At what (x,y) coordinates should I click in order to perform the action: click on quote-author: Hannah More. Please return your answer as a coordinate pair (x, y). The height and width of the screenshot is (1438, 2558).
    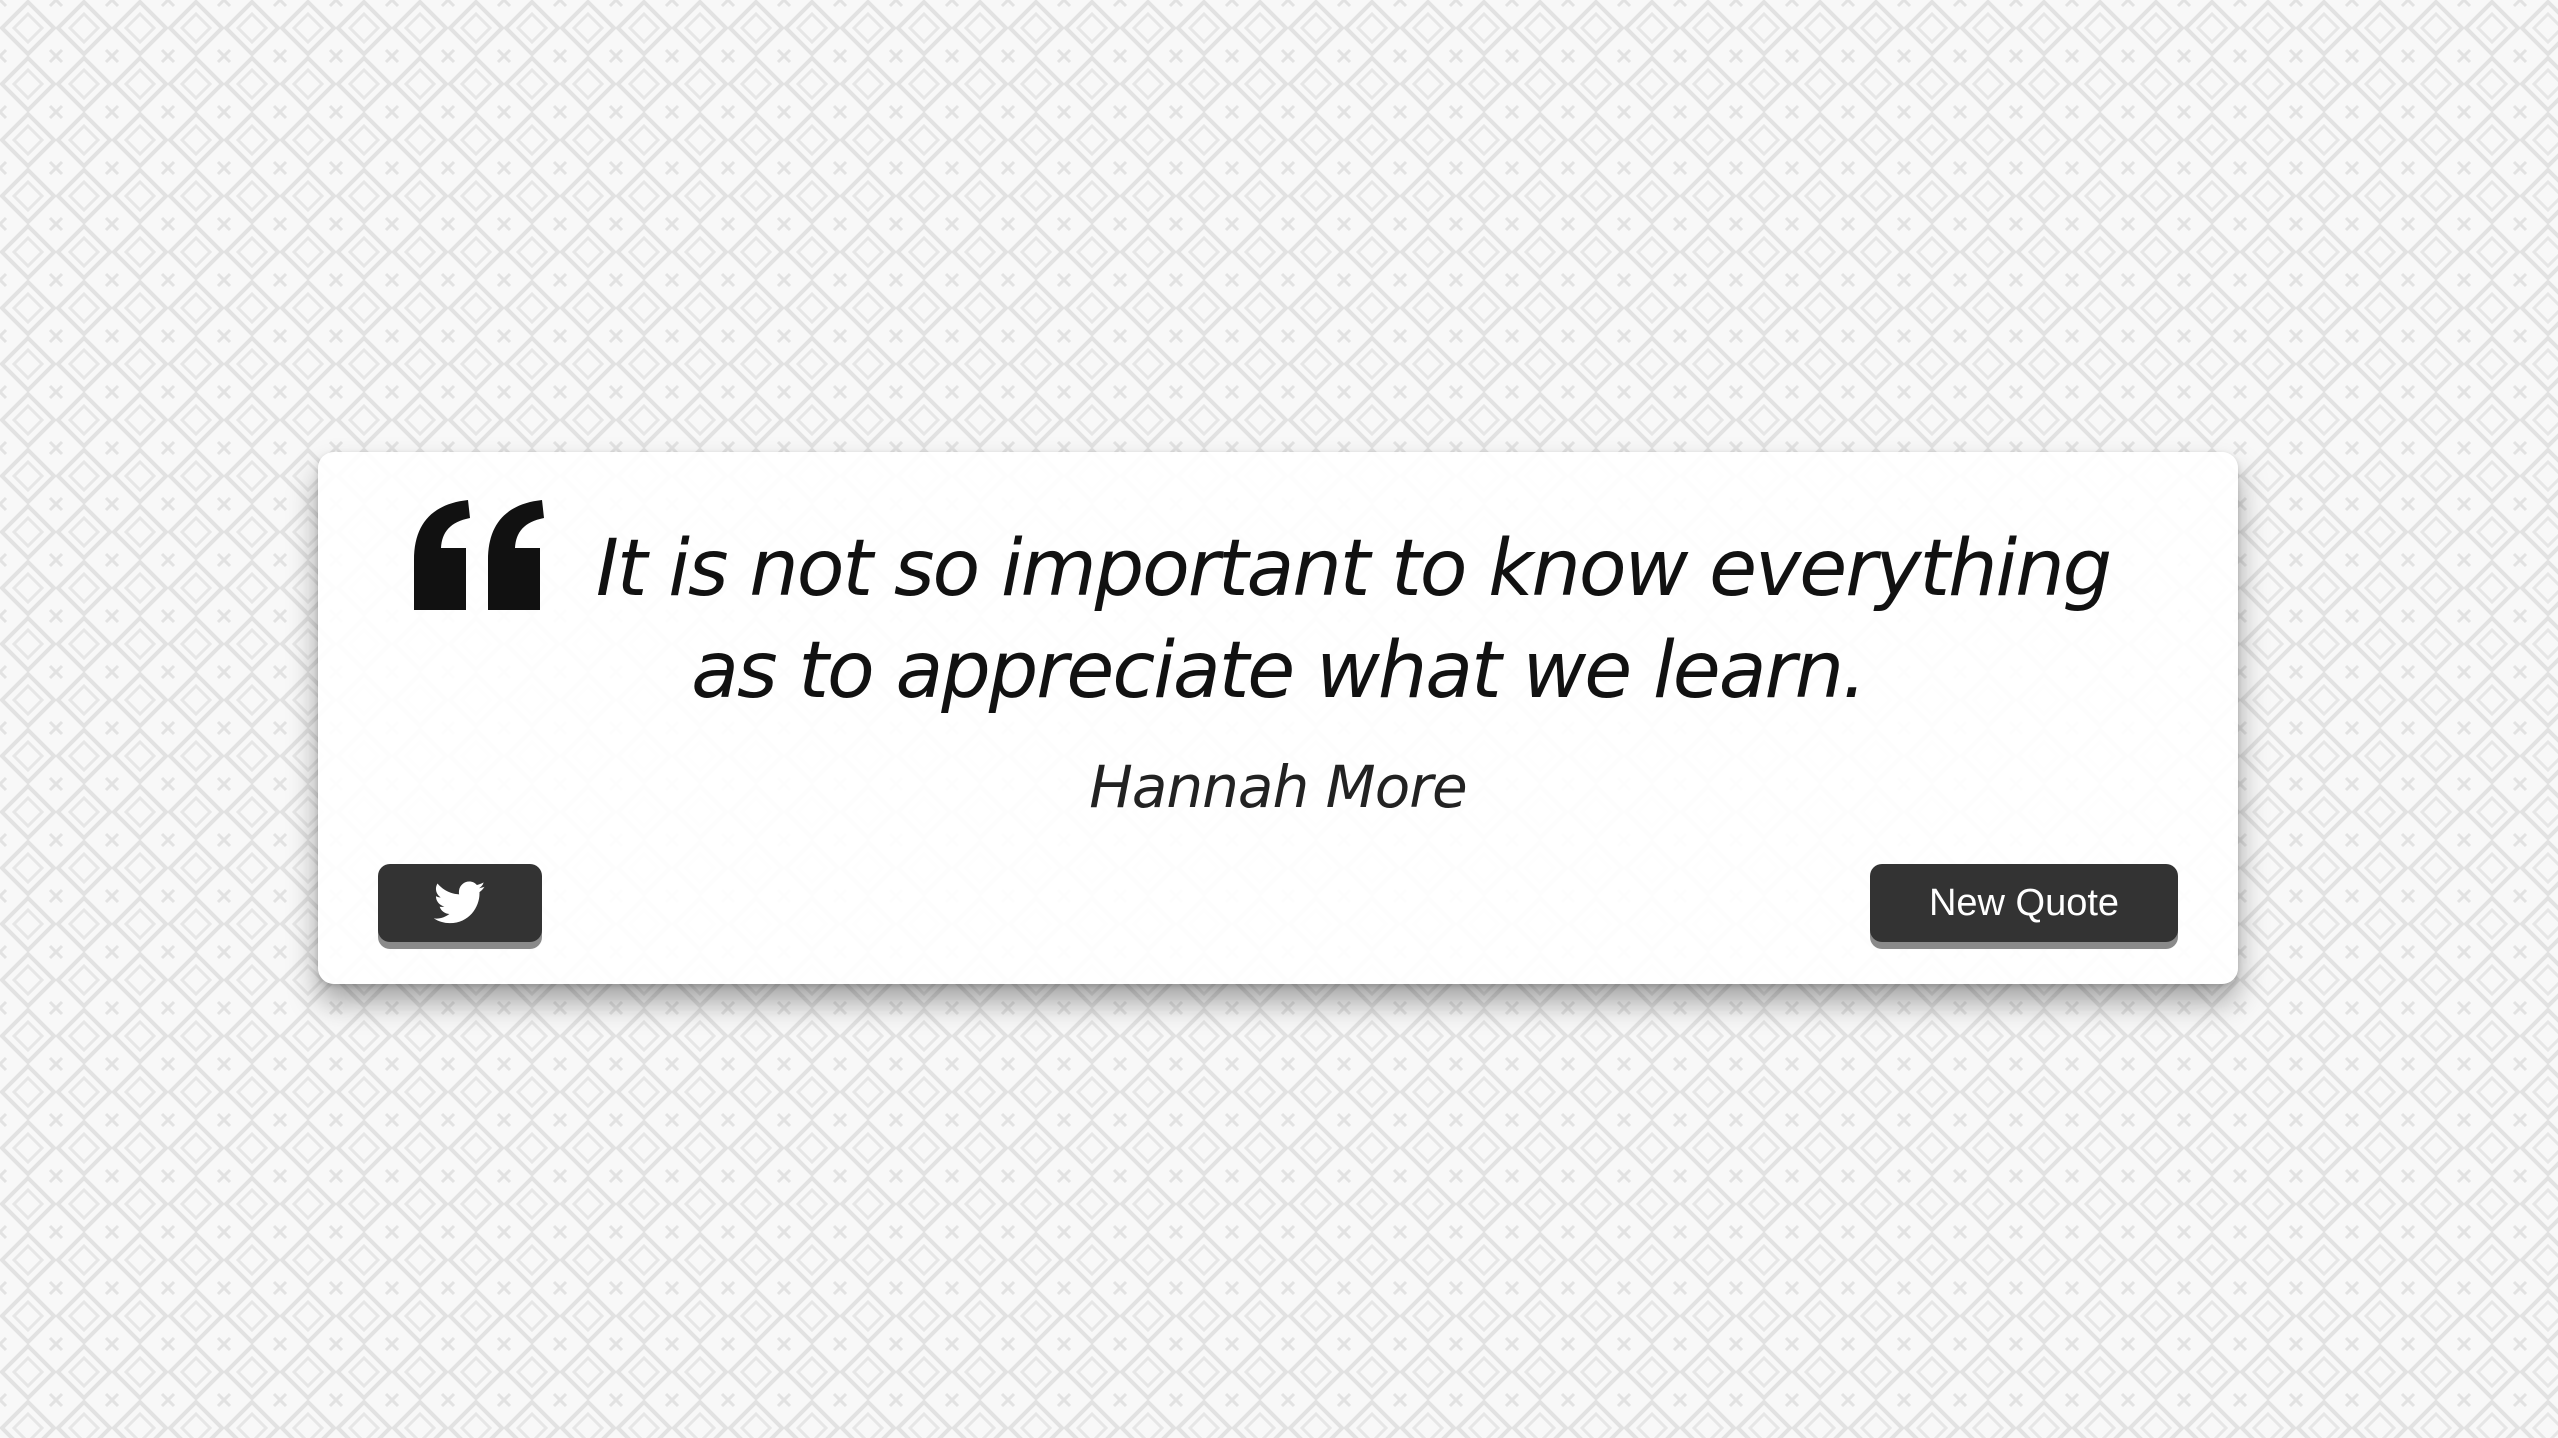
    Looking at the image, I should click on (1278, 787).